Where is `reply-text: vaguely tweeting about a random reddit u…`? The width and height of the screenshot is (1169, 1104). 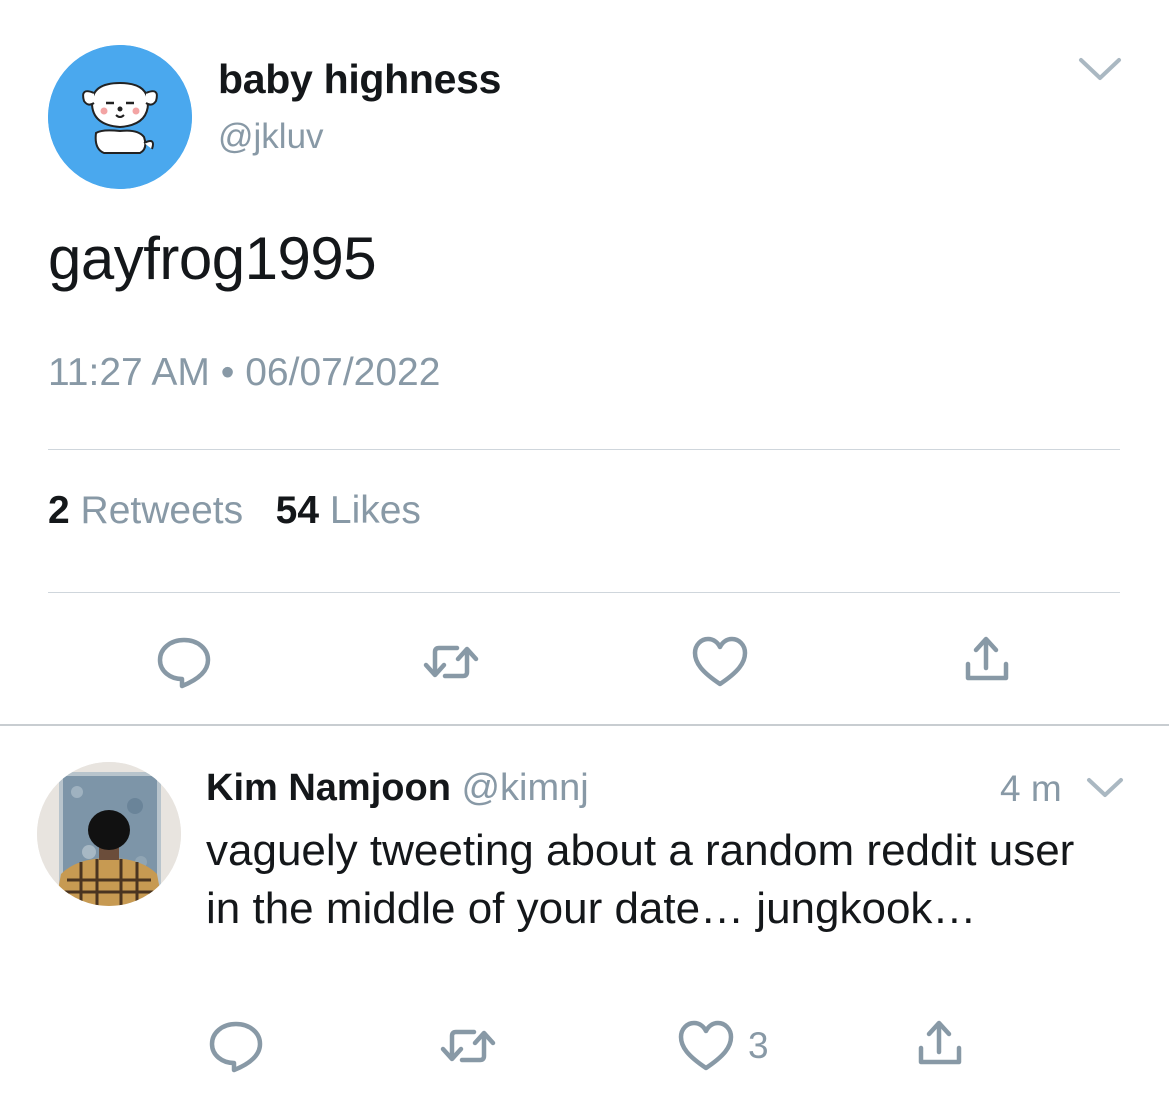 reply-text: vaguely tweeting about a random reddit u… is located at coordinates (640, 879).